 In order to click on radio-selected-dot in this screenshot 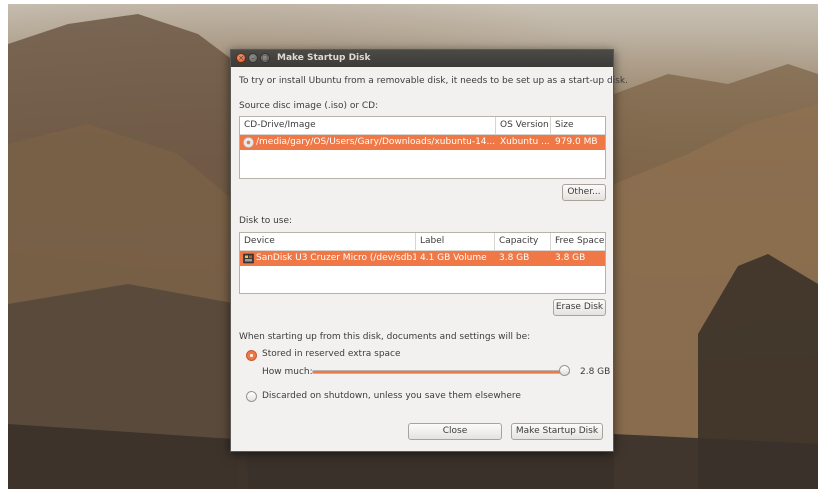, I will do `click(251, 355)`.